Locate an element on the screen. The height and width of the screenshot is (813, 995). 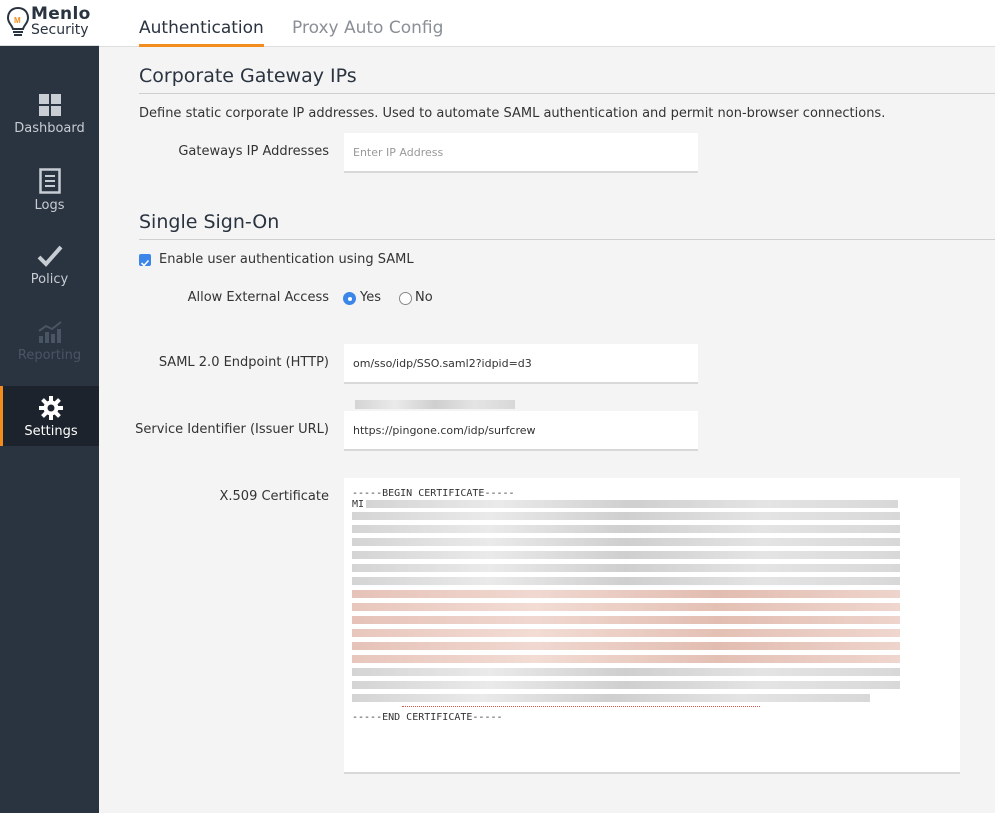
tab-proxy-auto-config: Proxy Auto Config is located at coordinates (367, 32).